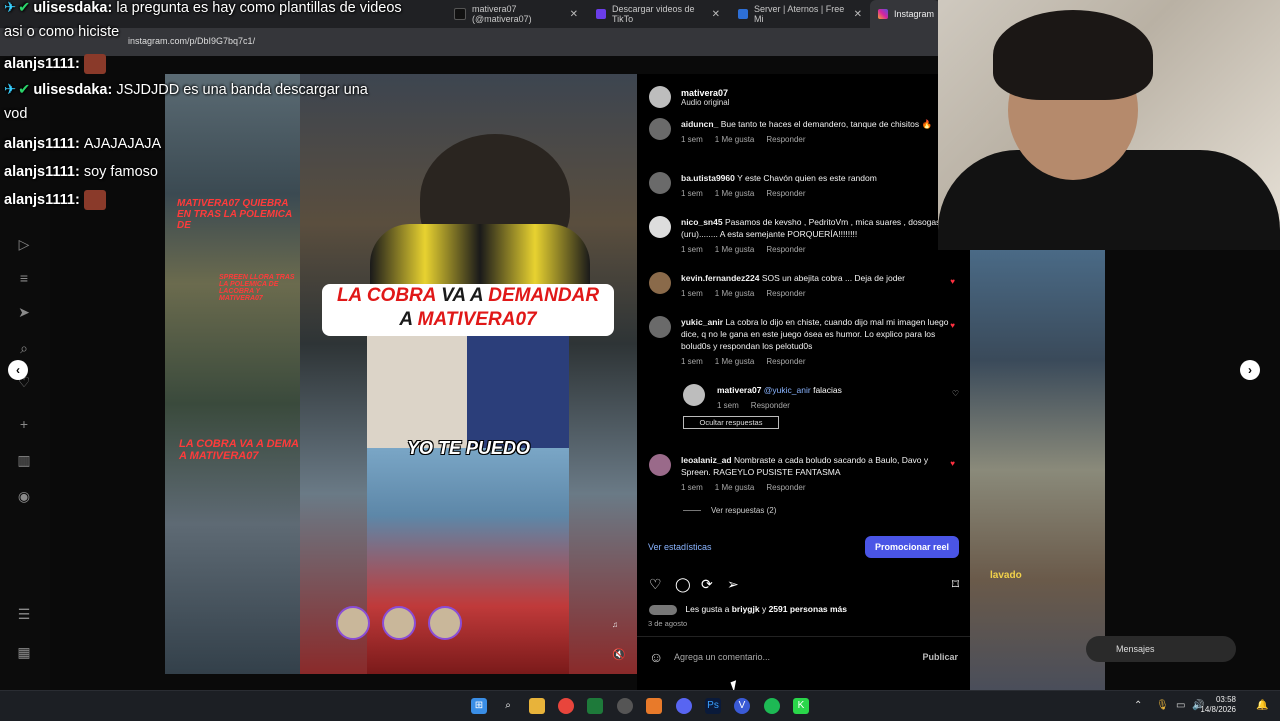 The height and width of the screenshot is (721, 1280). What do you see at coordinates (619, 654) in the screenshot?
I see `mute-icon: 🔇` at bounding box center [619, 654].